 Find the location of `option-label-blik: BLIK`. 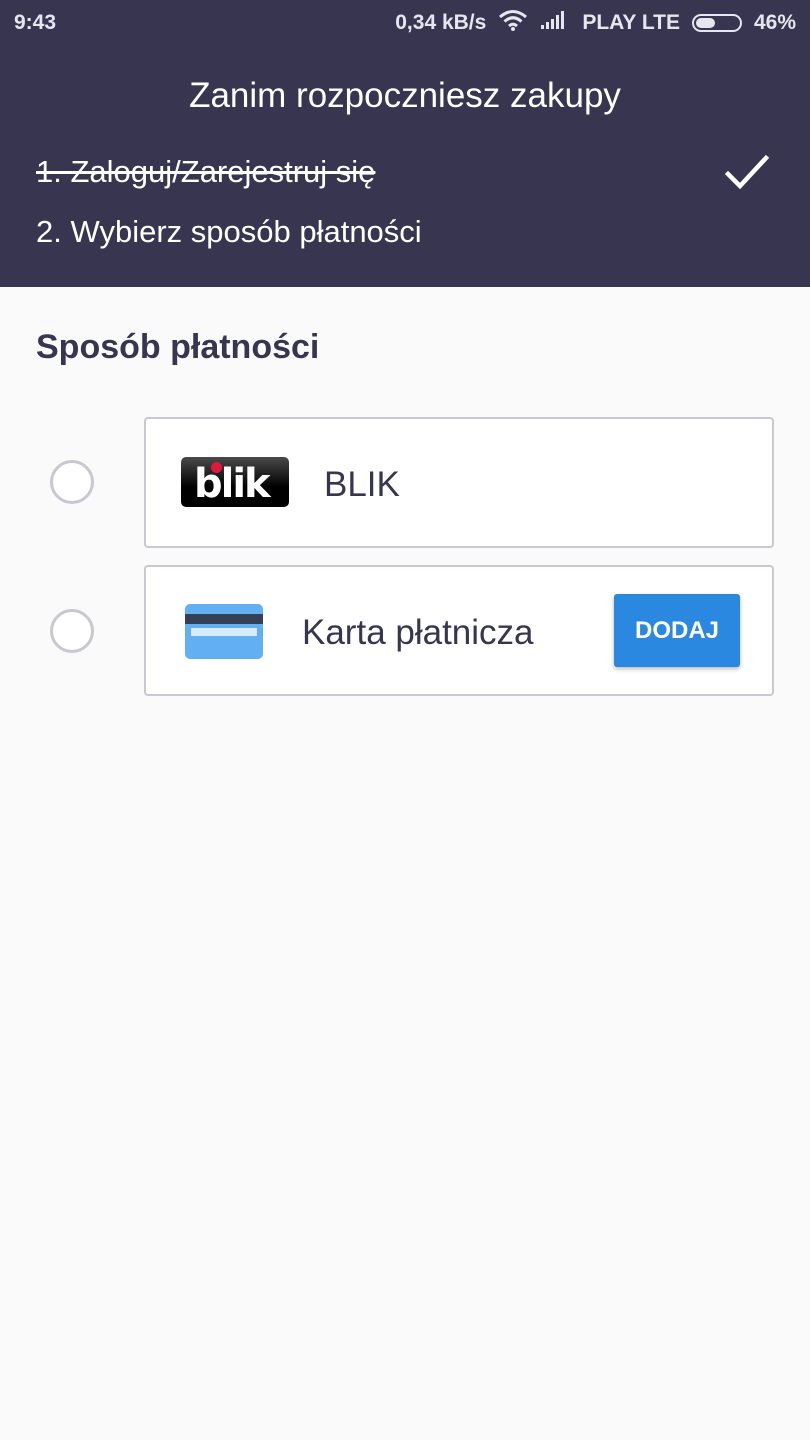

option-label-blik: BLIK is located at coordinates (362, 484).